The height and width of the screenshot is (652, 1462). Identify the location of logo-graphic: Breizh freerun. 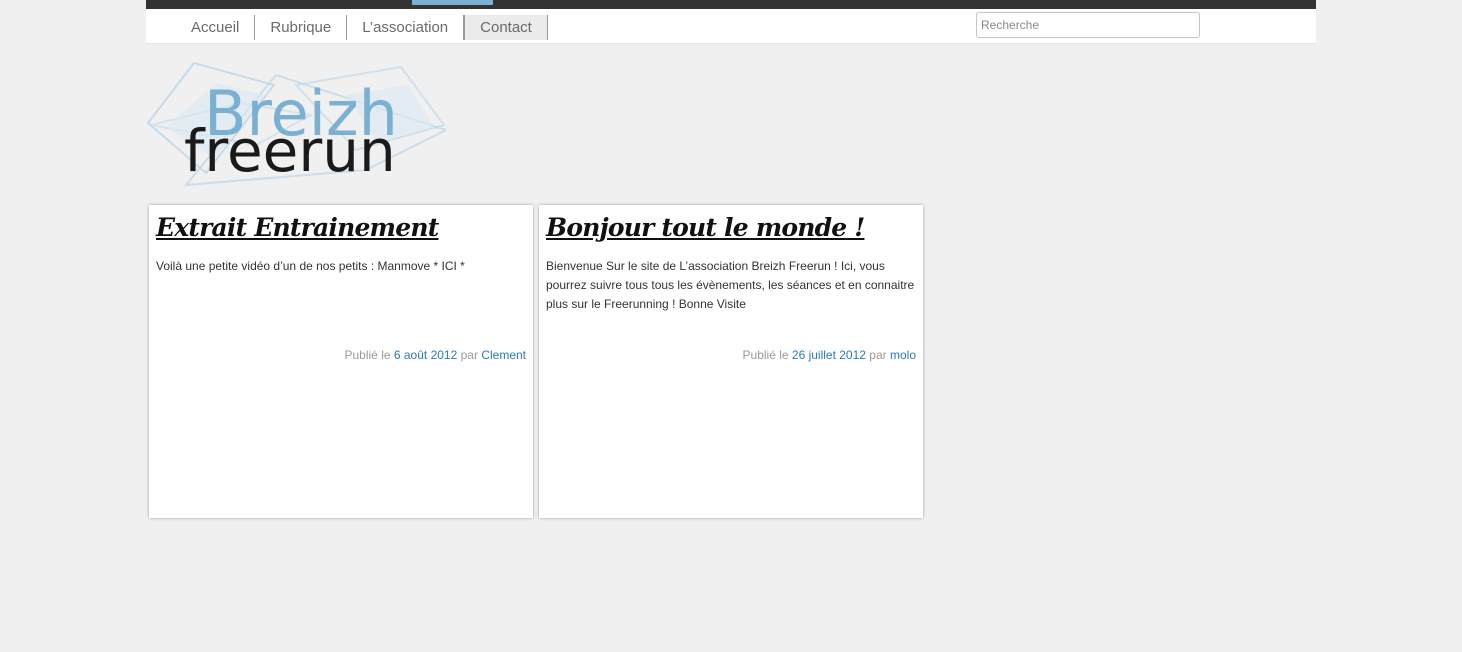
(296, 124).